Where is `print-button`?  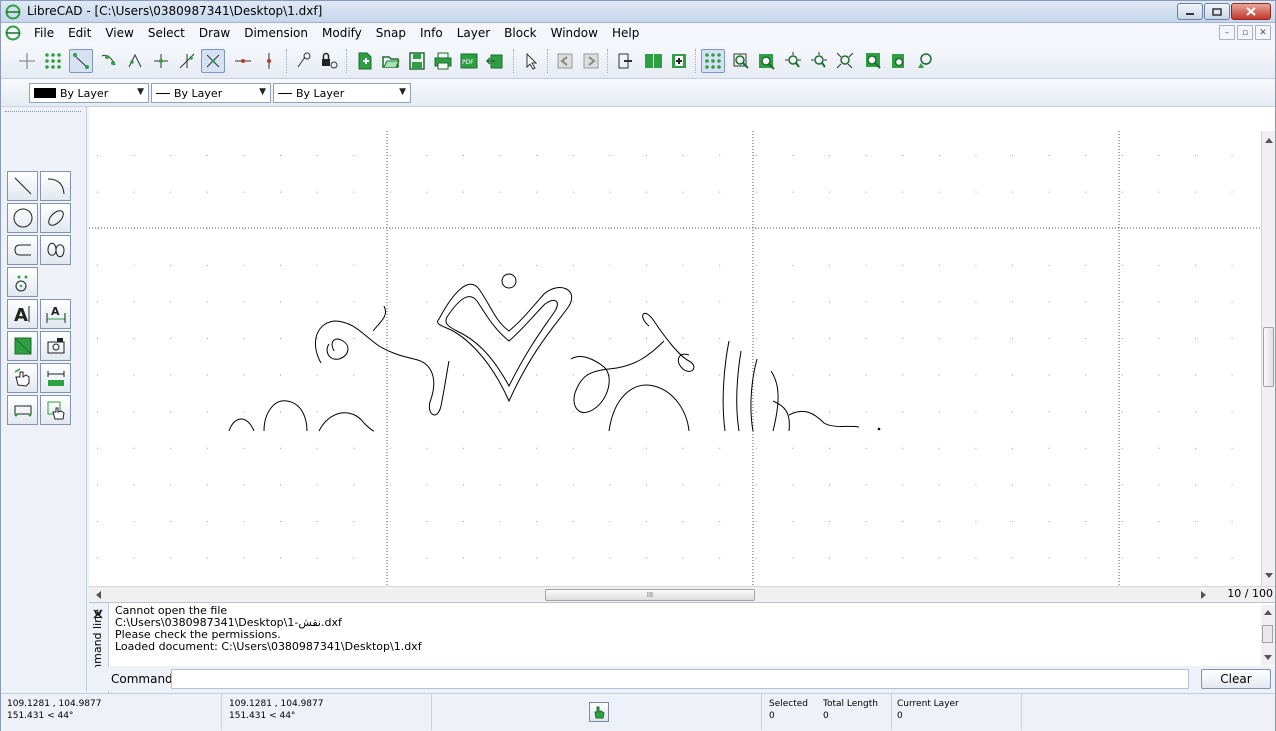 print-button is located at coordinates (443, 61).